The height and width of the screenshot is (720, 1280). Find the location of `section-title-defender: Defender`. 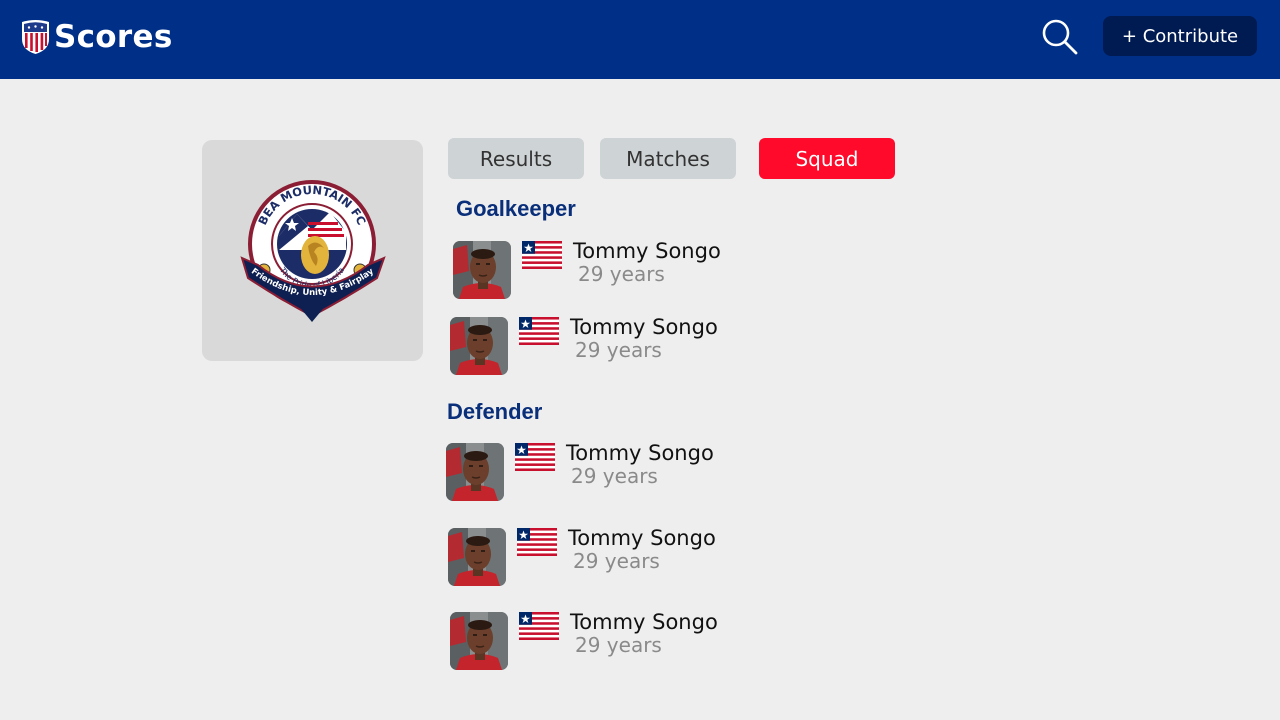

section-title-defender: Defender is located at coordinates (495, 411).